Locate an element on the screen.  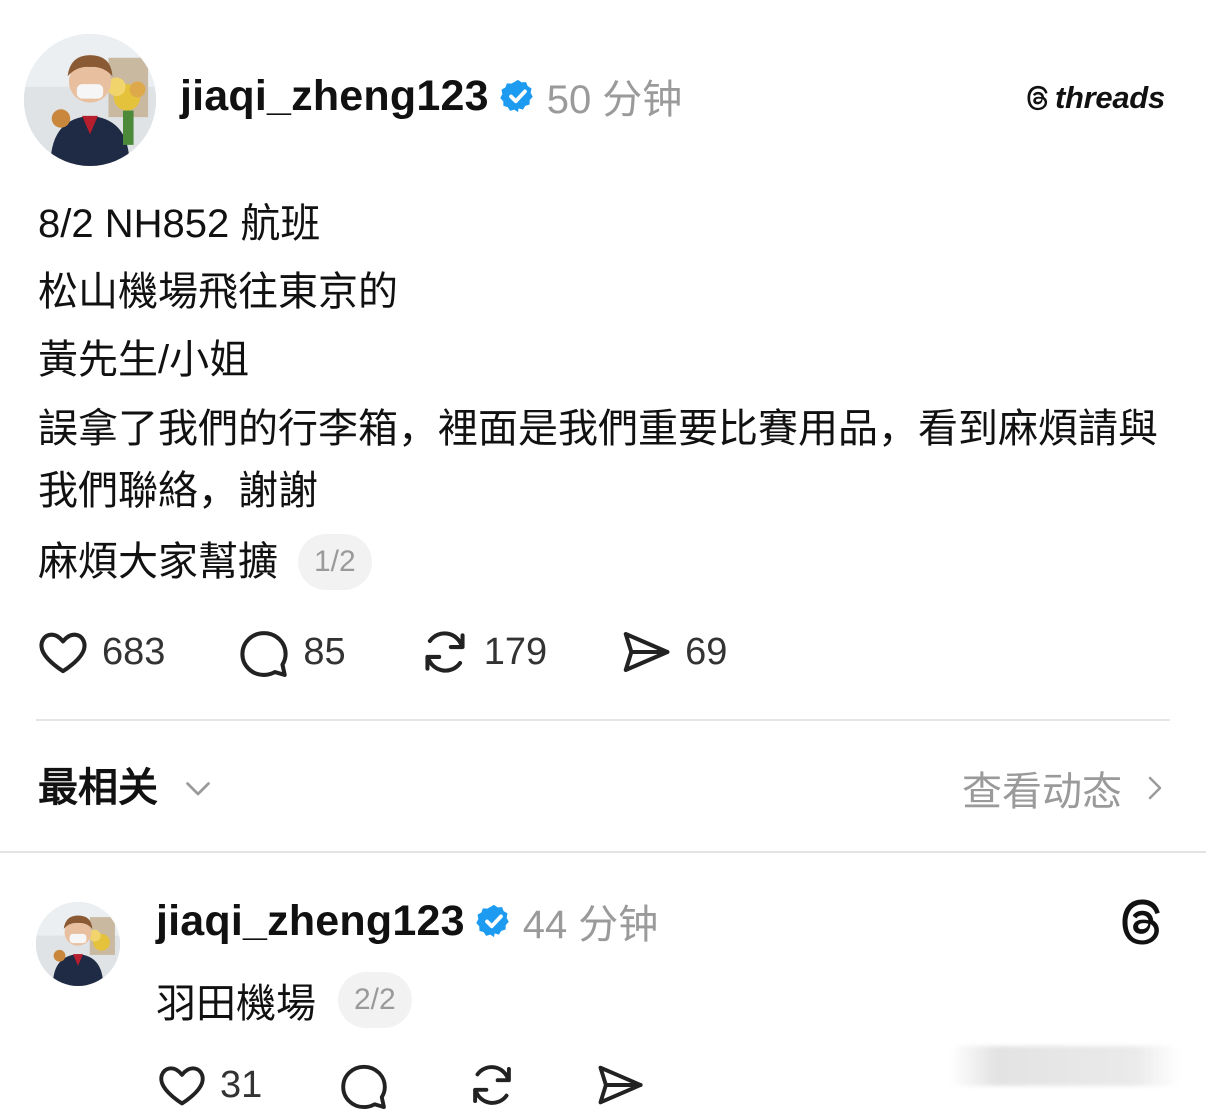
post-actions: 683 85 179 69 is located at coordinates (417, 652).